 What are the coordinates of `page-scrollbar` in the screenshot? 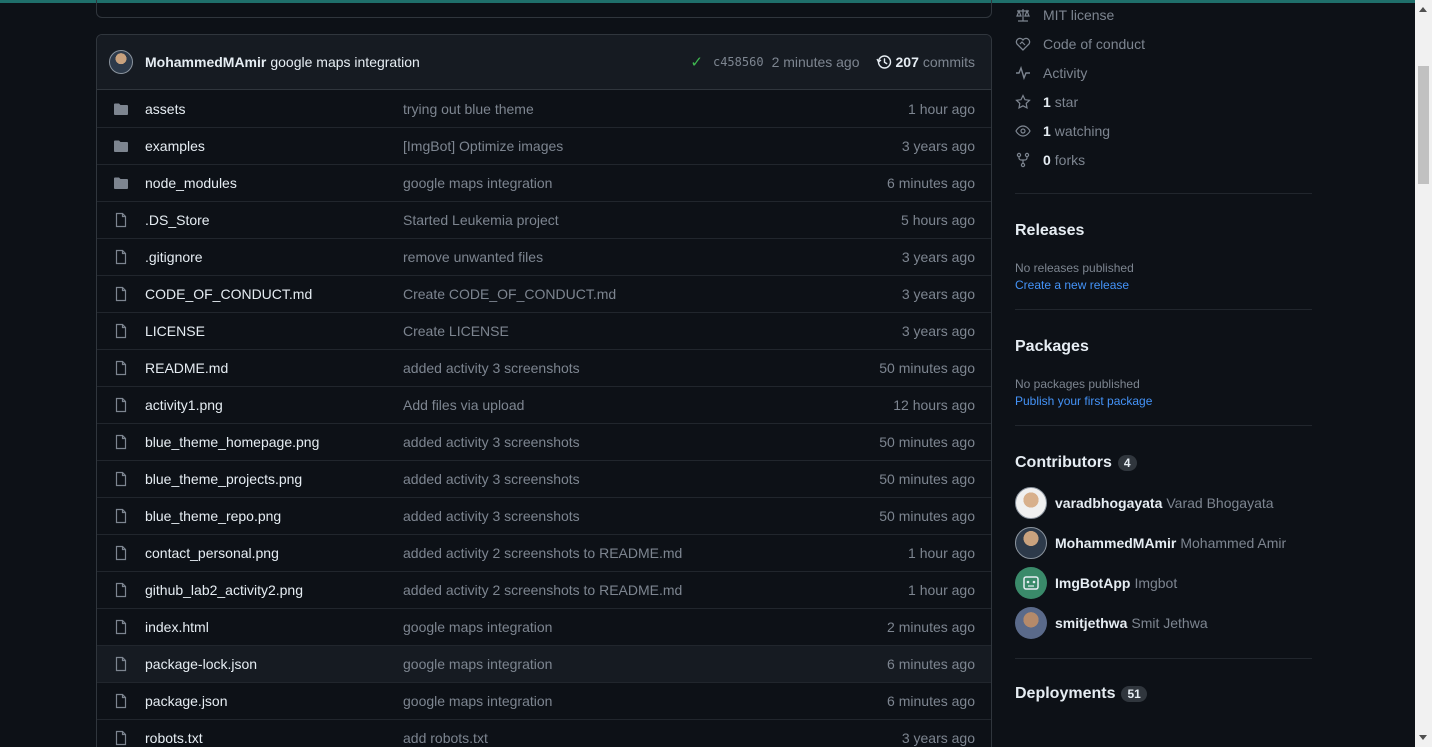 It's located at (1423, 373).